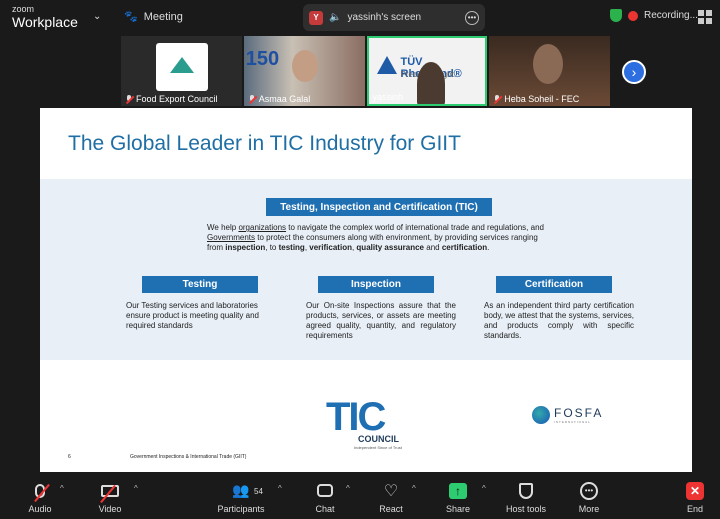  I want to click on host-tools-button: Host tools, so click(526, 496).